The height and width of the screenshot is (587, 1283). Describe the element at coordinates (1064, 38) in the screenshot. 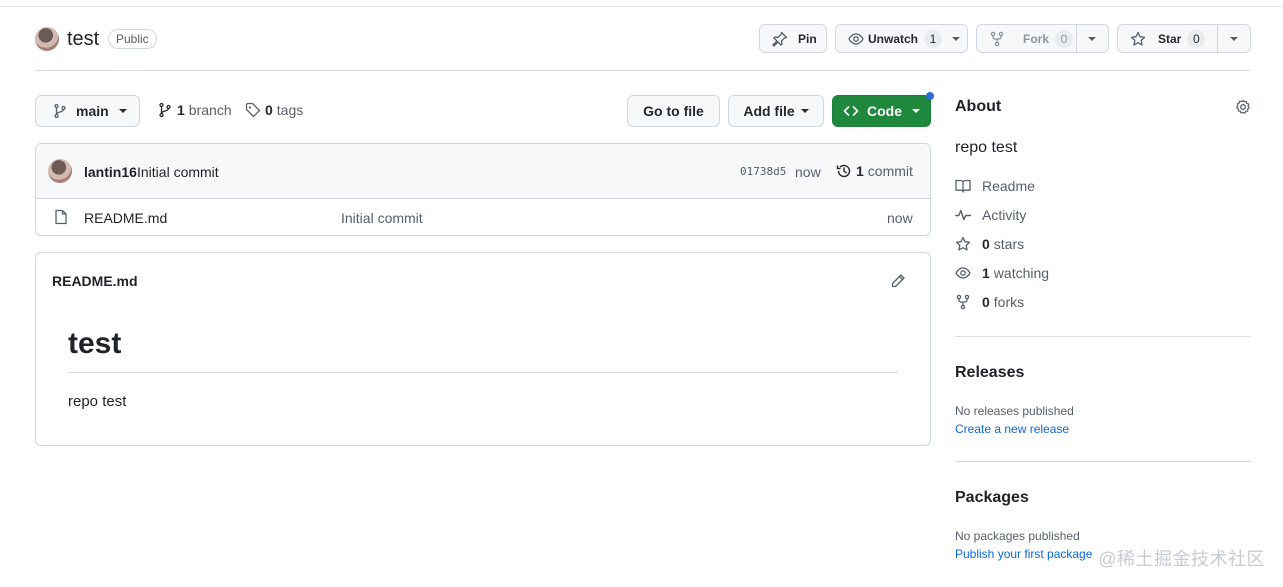

I see `fork-counter: 0` at that location.